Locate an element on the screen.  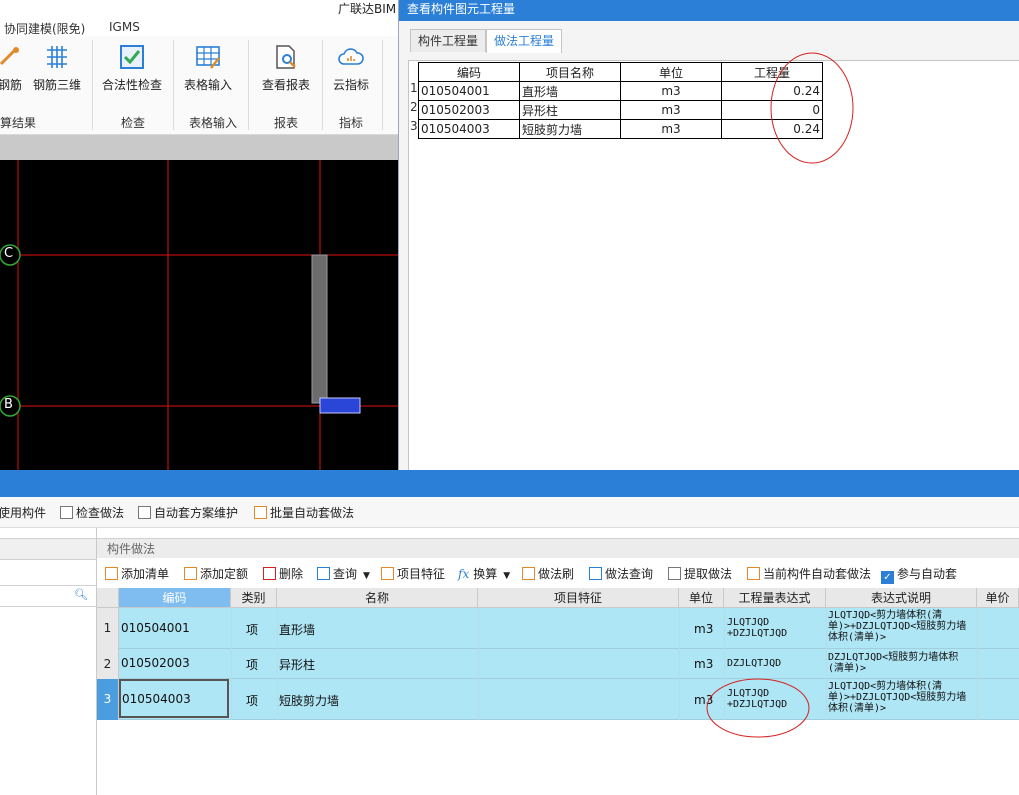
cell-name: 短肢剪力墙 is located at coordinates (309, 701).